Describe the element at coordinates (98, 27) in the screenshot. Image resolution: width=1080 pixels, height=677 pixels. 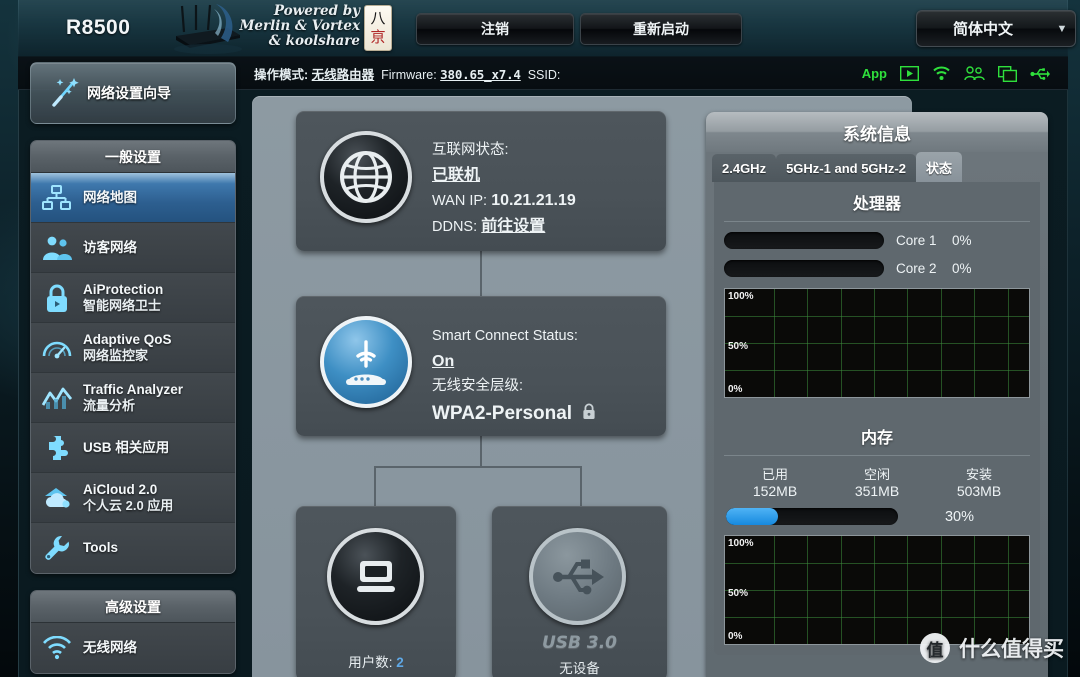
I see `router-model-label: R8500` at that location.